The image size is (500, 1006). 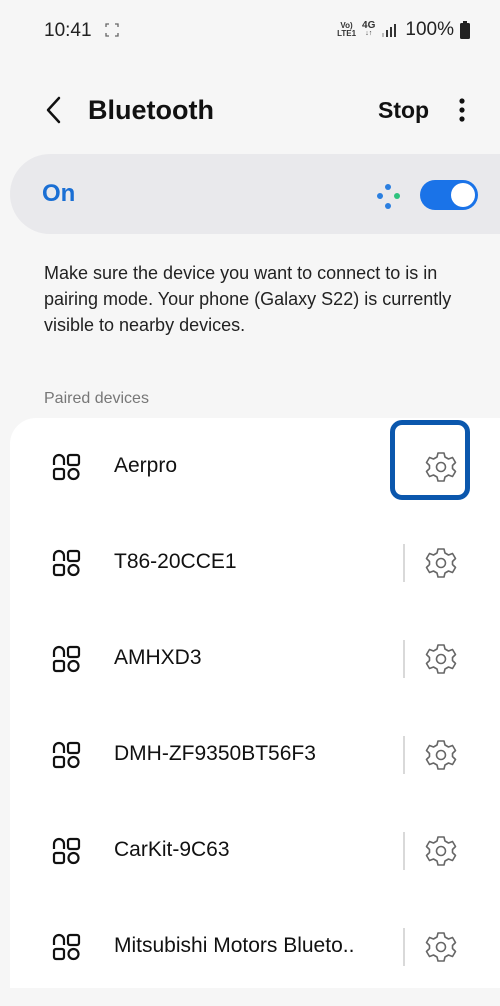 I want to click on device-name: Mitsubishi Motors Blueto.., so click(x=234, y=945).